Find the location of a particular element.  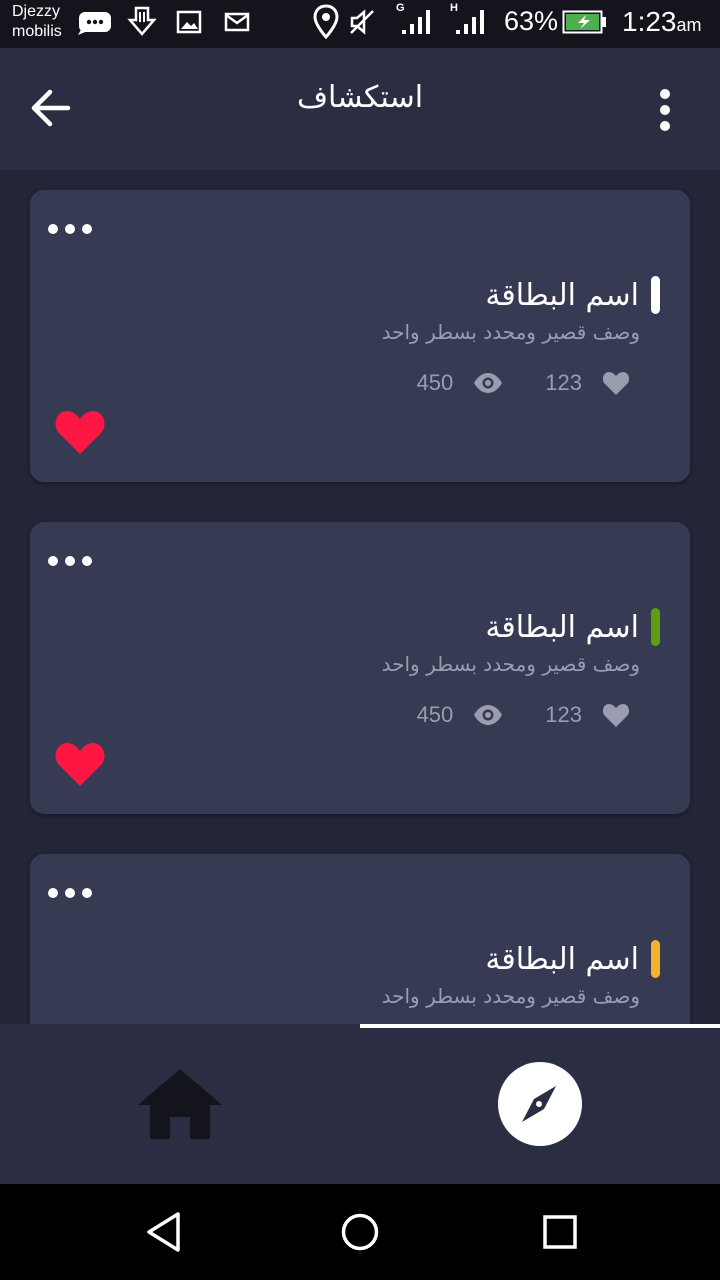

tab-home is located at coordinates (180, 1104).